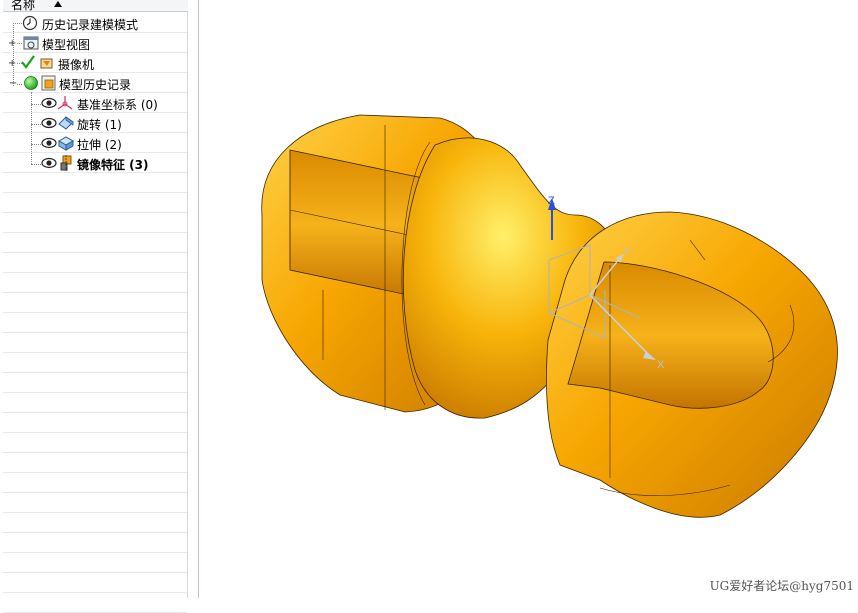 The image size is (858, 613). I want to click on revolve-icon, so click(66, 123).